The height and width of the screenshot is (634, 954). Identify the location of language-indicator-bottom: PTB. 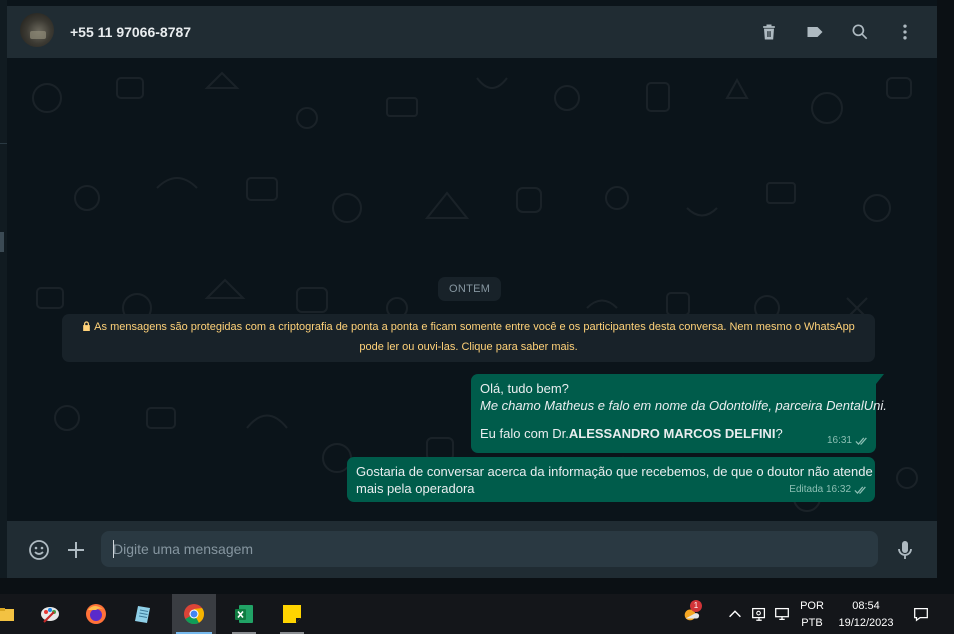
(812, 623).